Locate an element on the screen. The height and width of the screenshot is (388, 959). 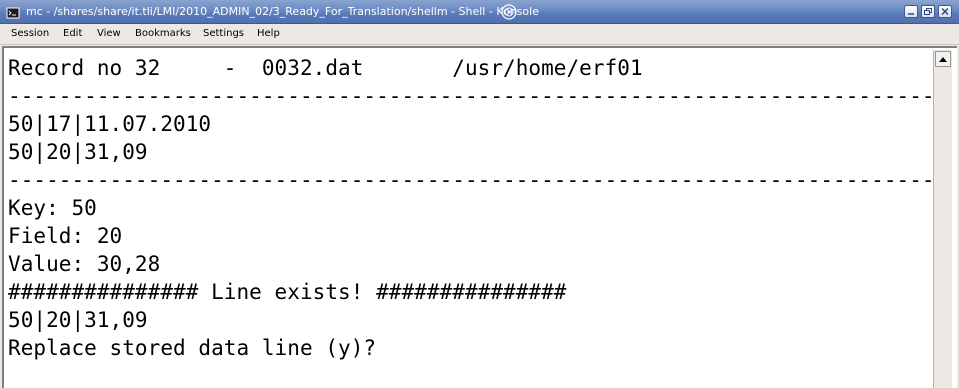
minimize-icon is located at coordinates (911, 14).